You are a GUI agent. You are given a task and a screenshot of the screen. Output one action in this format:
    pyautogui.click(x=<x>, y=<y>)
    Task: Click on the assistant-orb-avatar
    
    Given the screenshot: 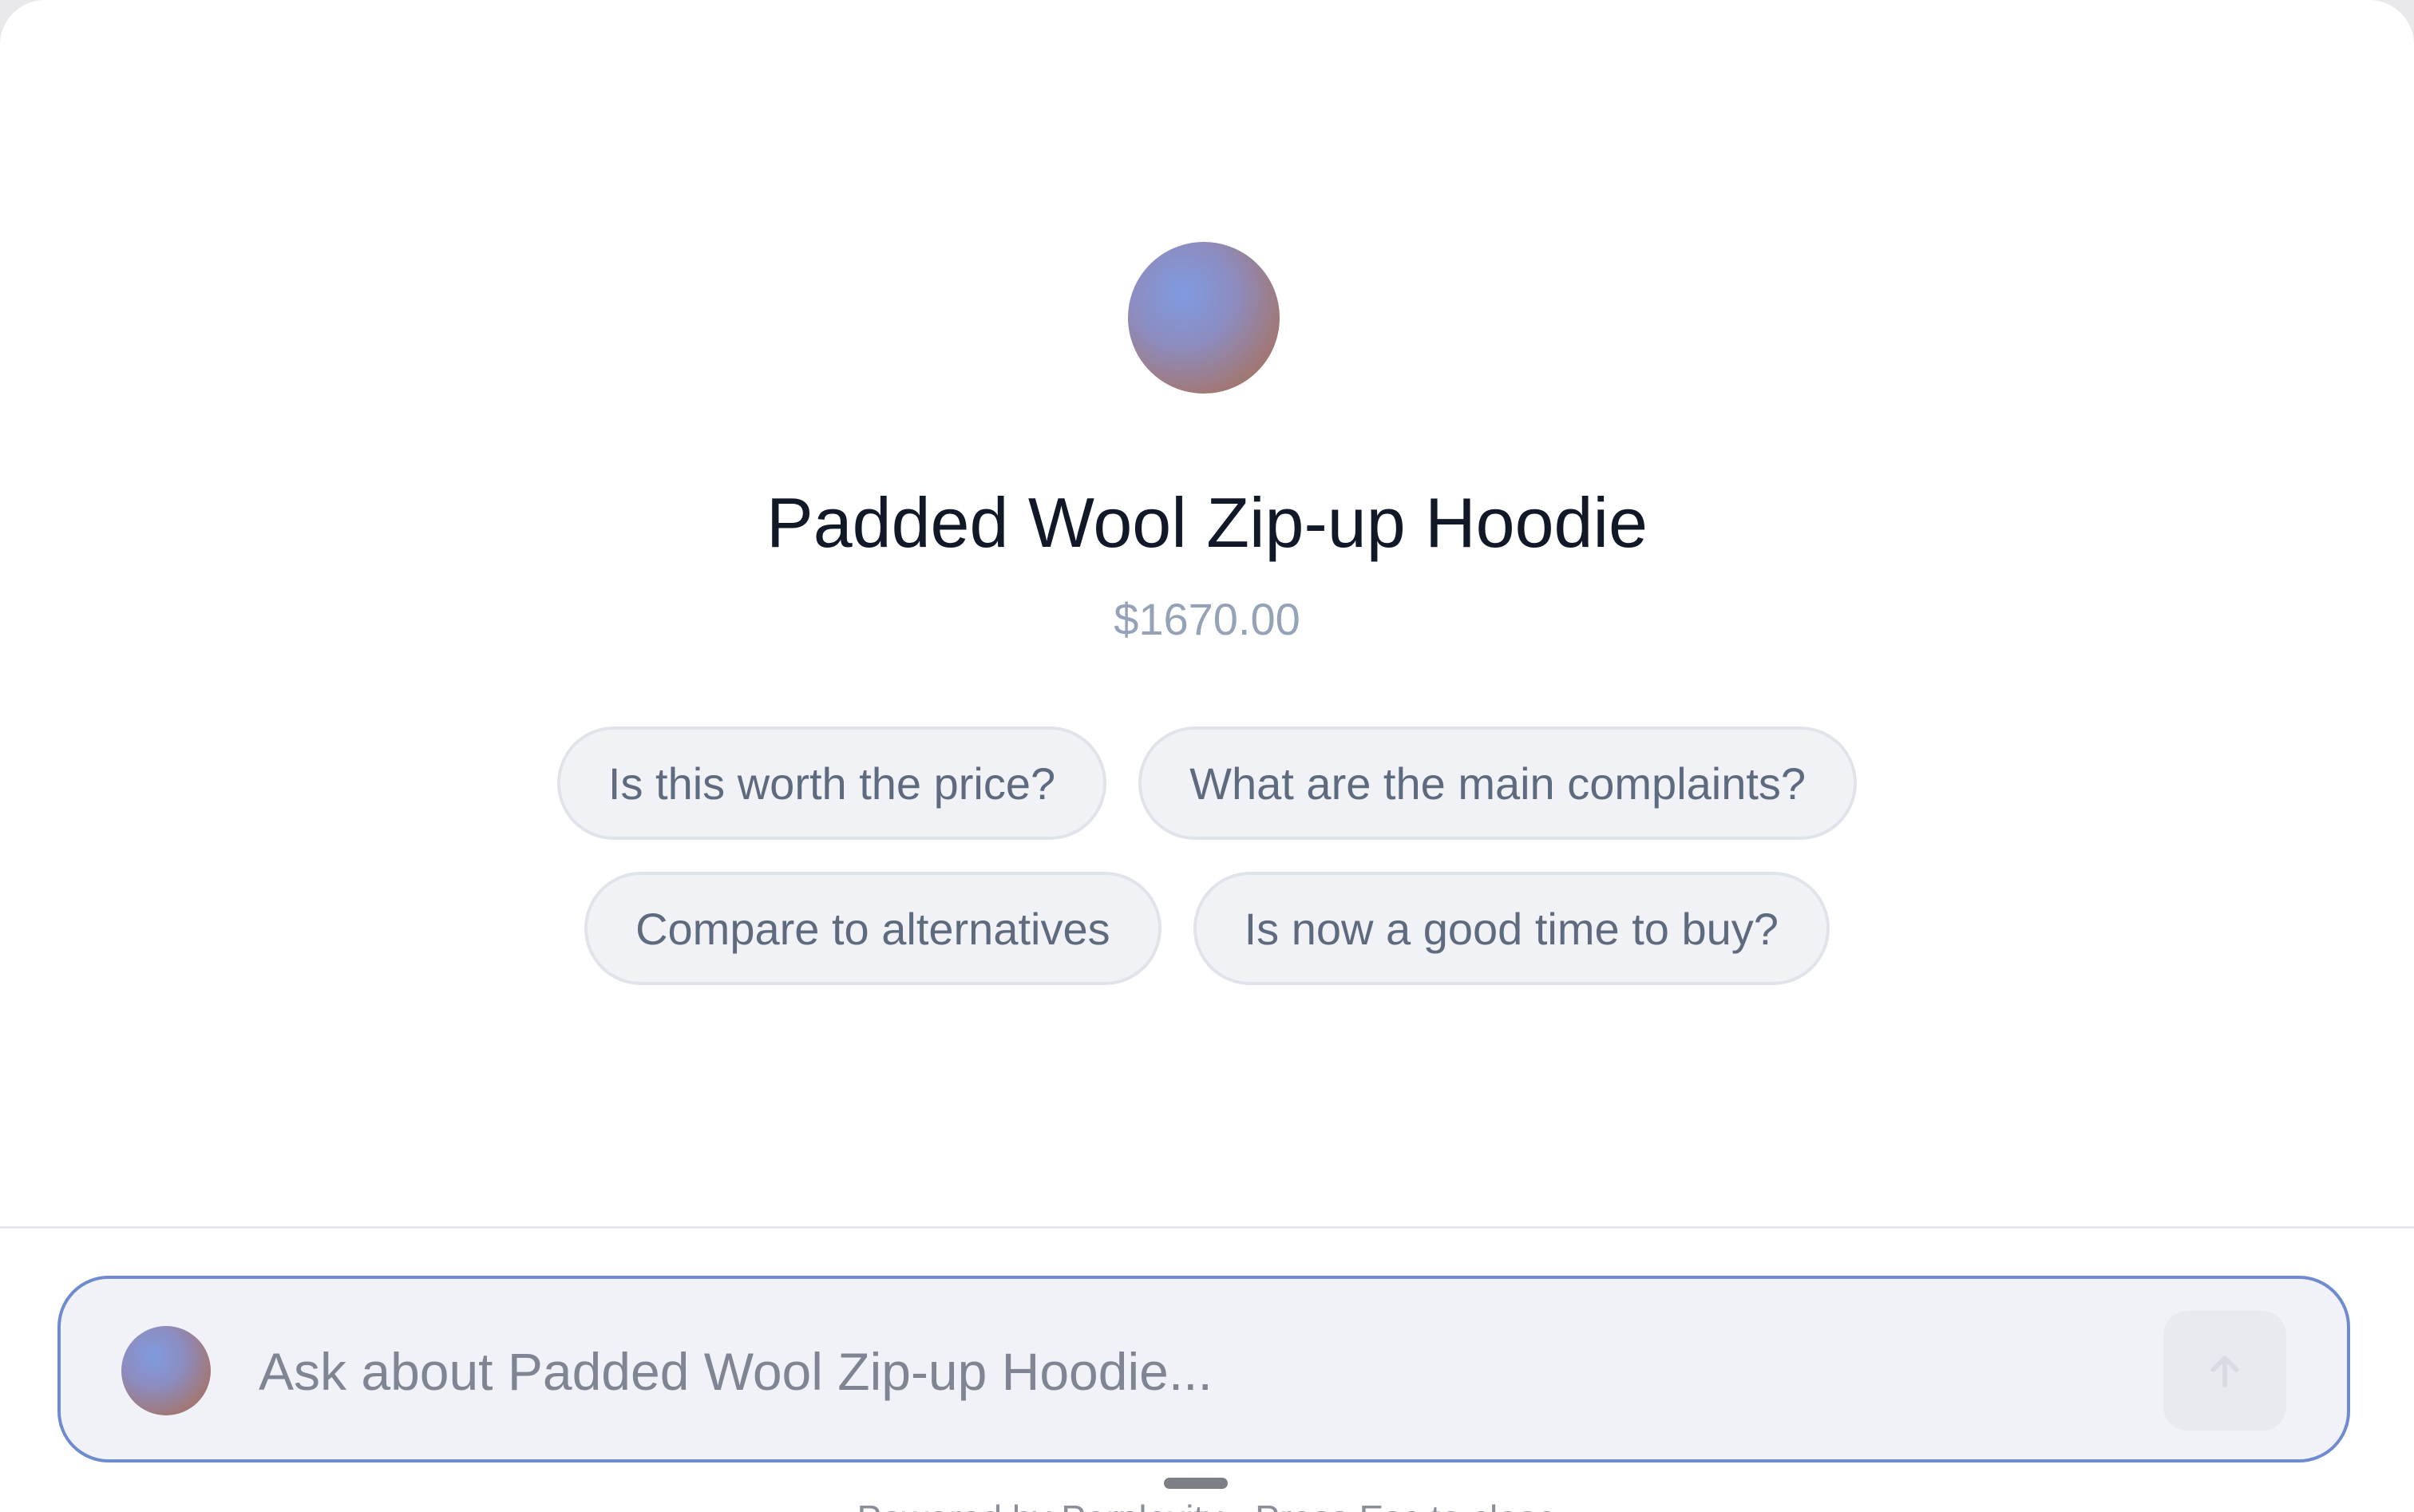 What is the action you would take?
    pyautogui.click(x=1204, y=318)
    